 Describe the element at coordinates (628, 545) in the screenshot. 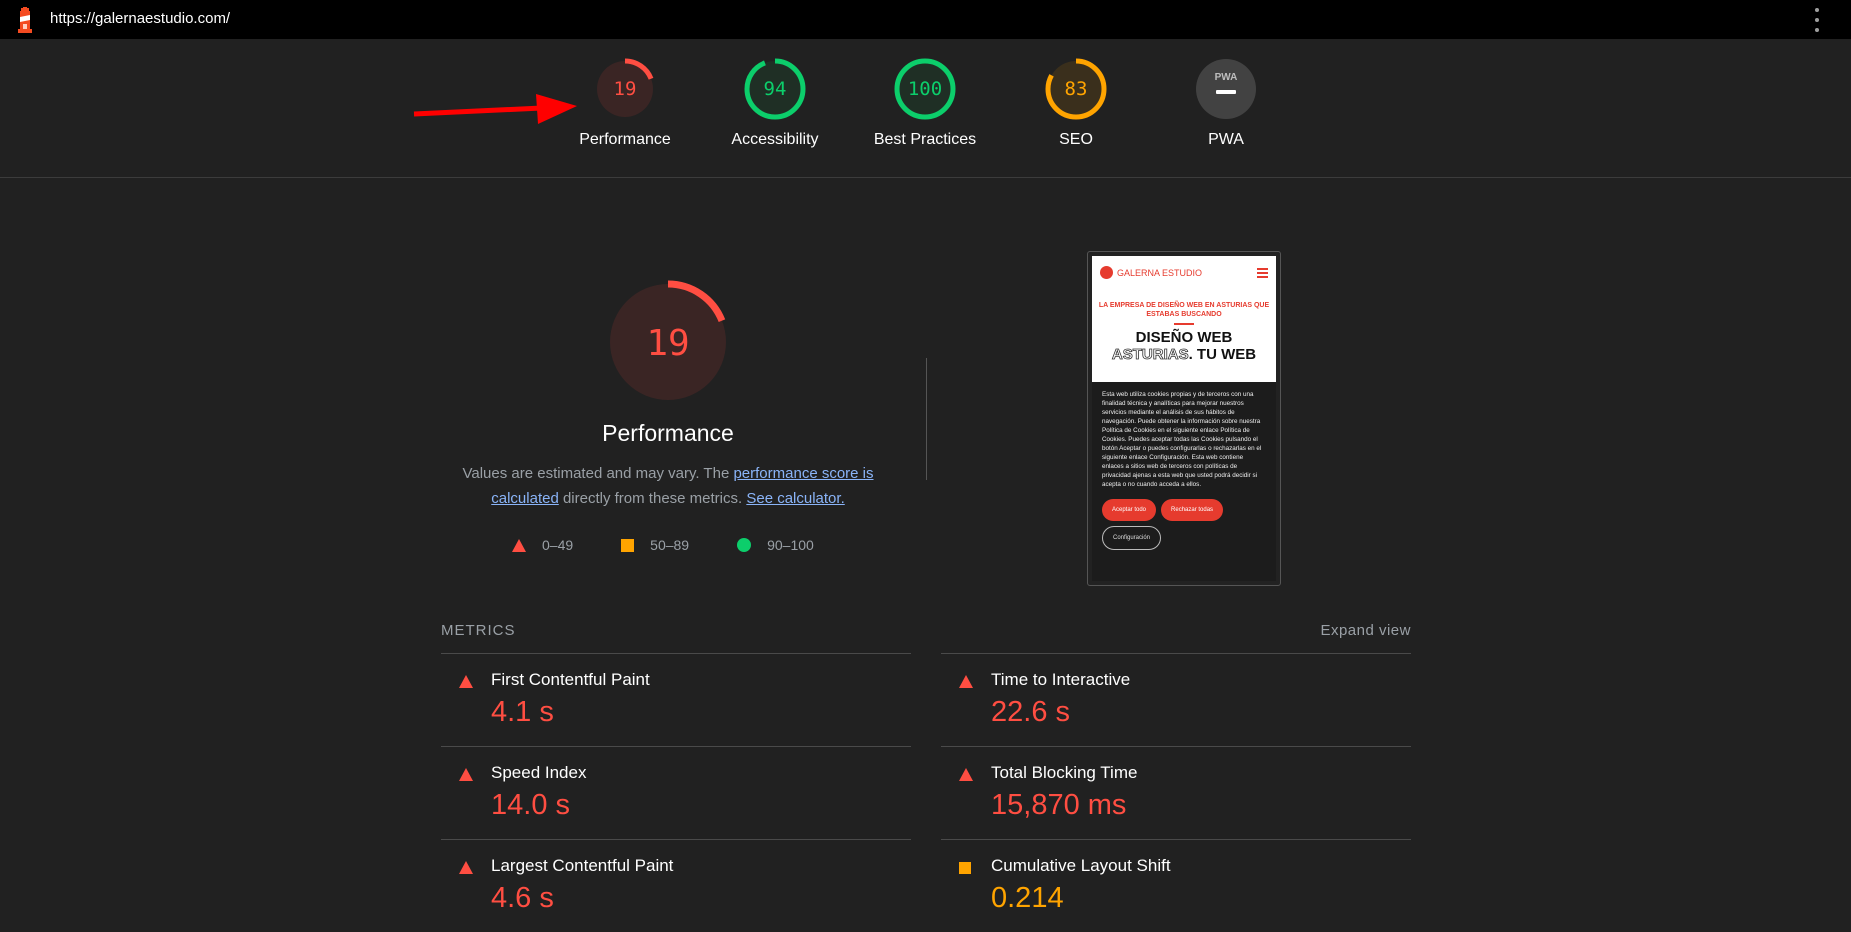

I see `square-icon` at that location.